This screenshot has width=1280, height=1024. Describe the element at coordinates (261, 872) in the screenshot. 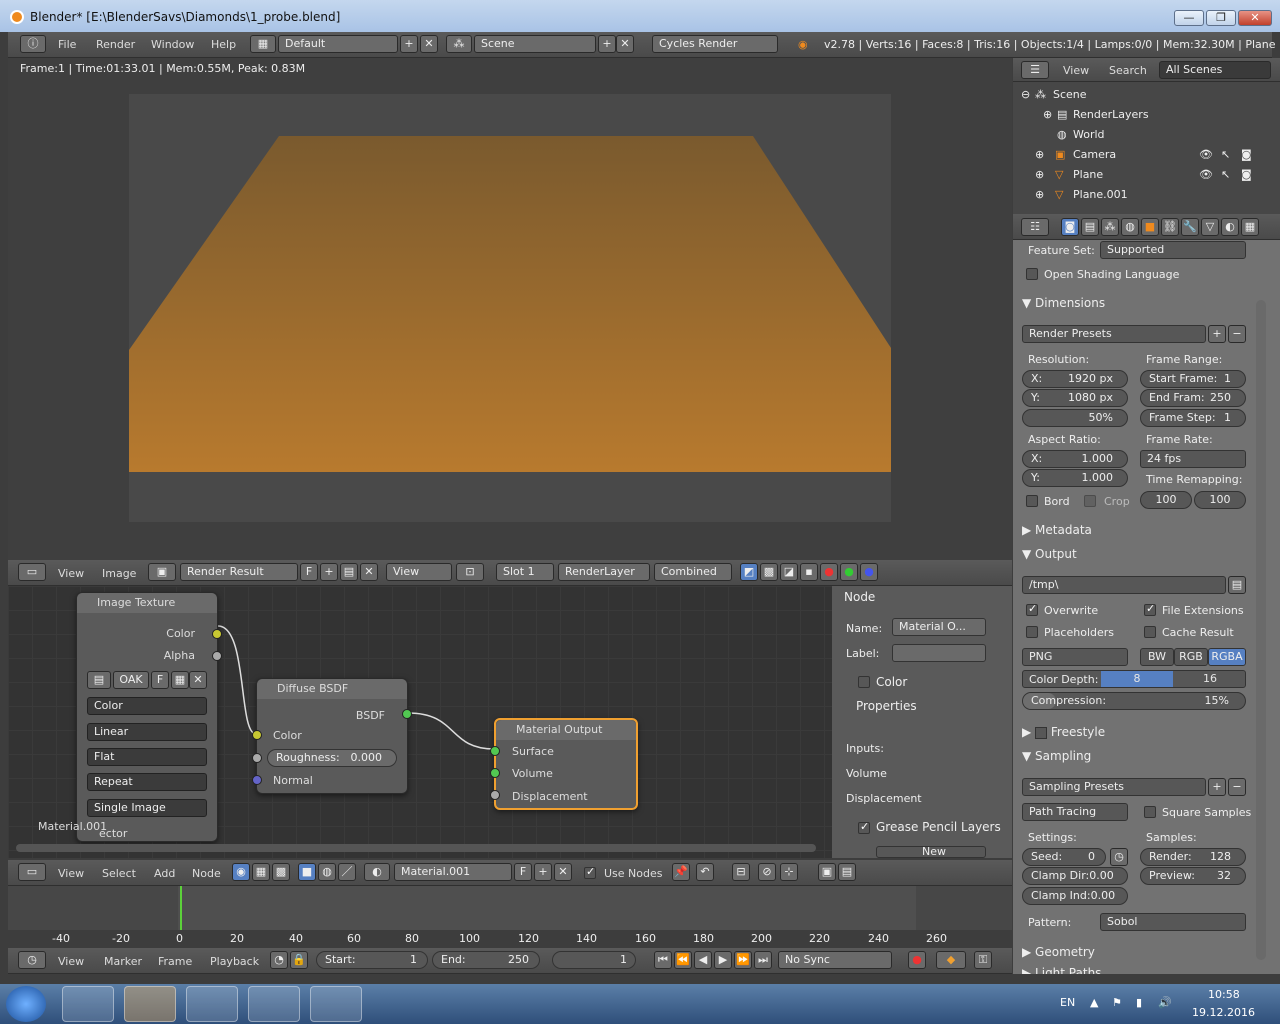

I see `compositing-nodes-icon: ▦` at that location.